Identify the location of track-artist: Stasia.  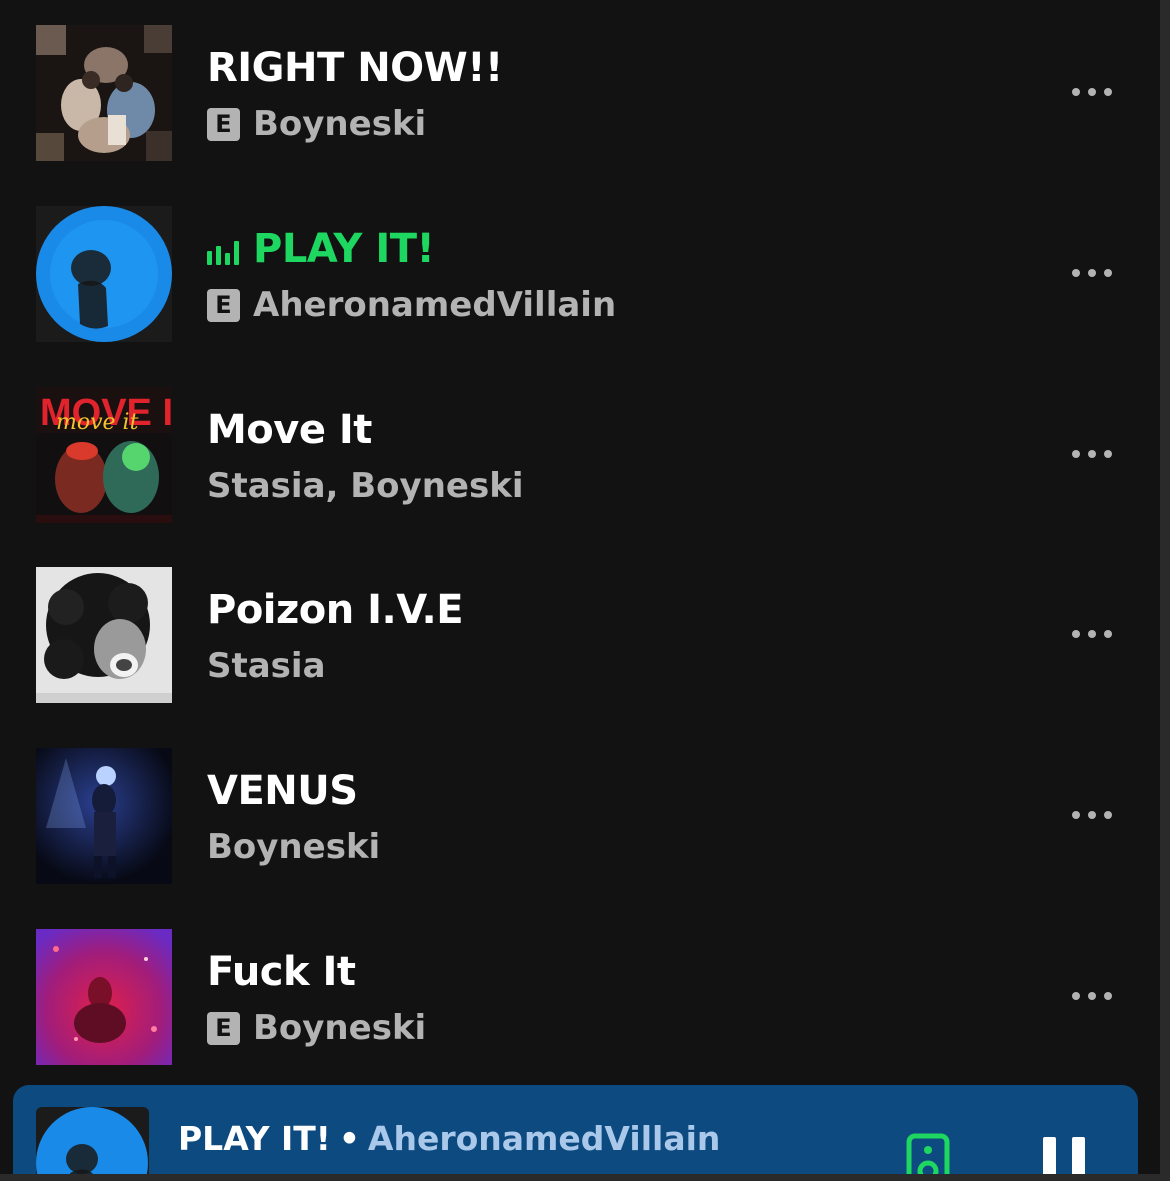
(266, 666).